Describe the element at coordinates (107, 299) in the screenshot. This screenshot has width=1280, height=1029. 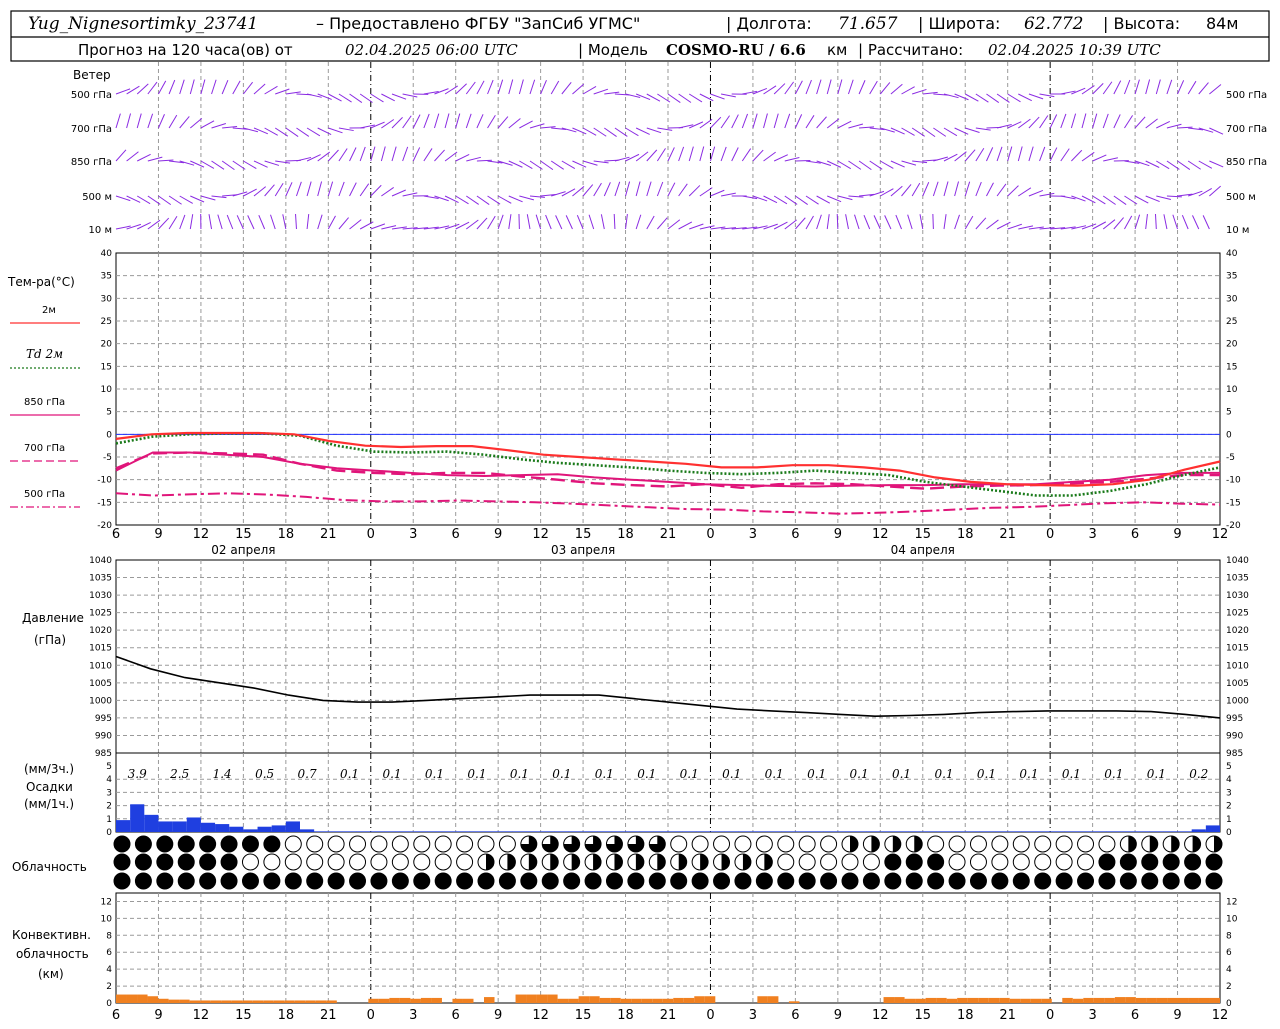
I see `y-tick-left: 30` at that location.